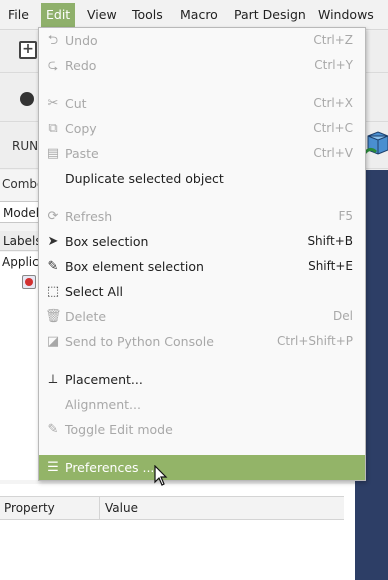 This screenshot has height=580, width=388. What do you see at coordinates (199, 15) in the screenshot?
I see `menu-macro: Macro` at bounding box center [199, 15].